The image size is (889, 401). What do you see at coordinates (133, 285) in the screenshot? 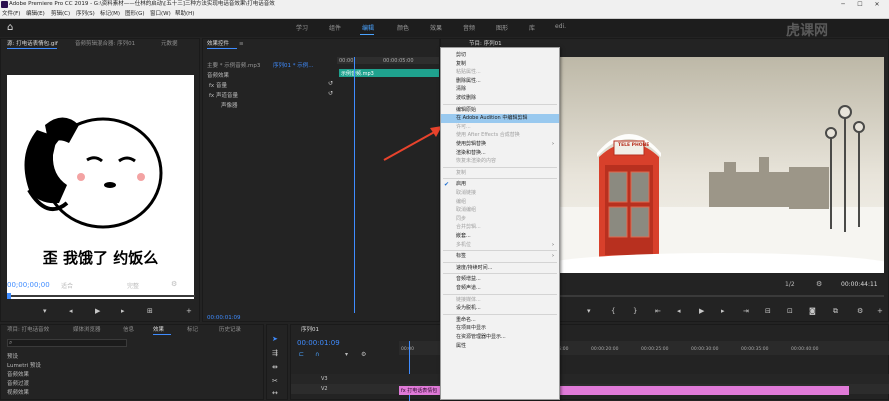
I see `quality-dropdown: 完整` at bounding box center [133, 285].